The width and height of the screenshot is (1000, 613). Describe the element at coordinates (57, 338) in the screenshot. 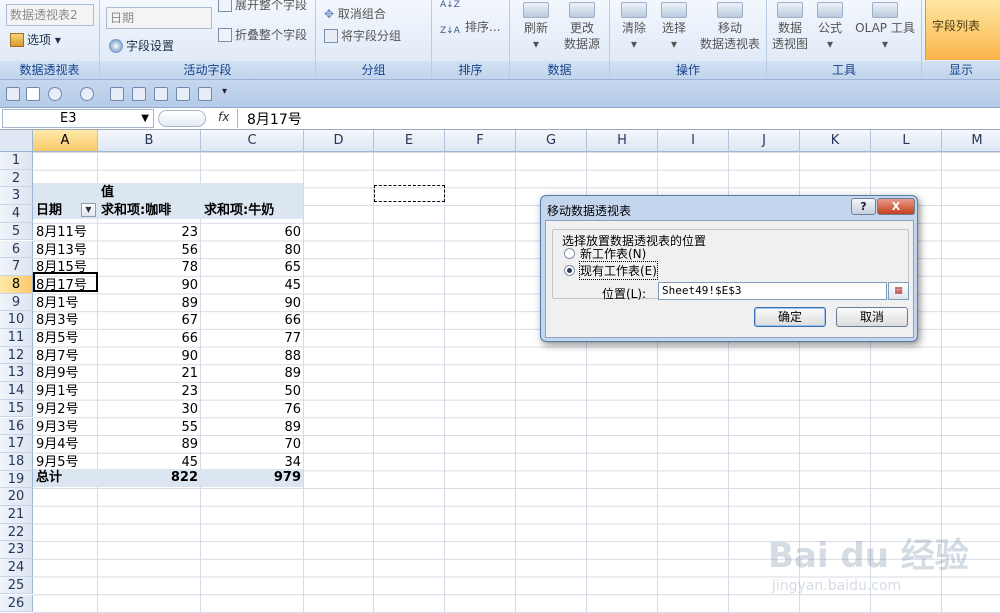

I see `pivot-date-cell: 8月5号` at that location.